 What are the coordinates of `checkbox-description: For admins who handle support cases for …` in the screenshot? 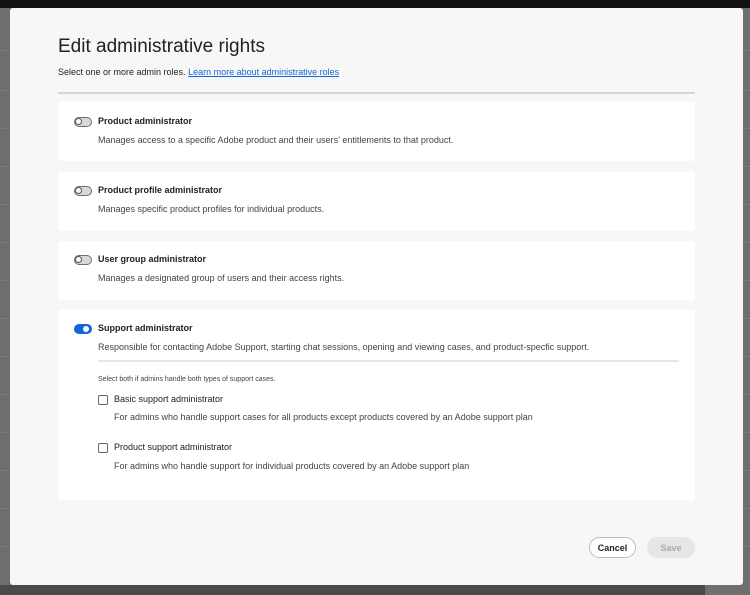 It's located at (323, 417).